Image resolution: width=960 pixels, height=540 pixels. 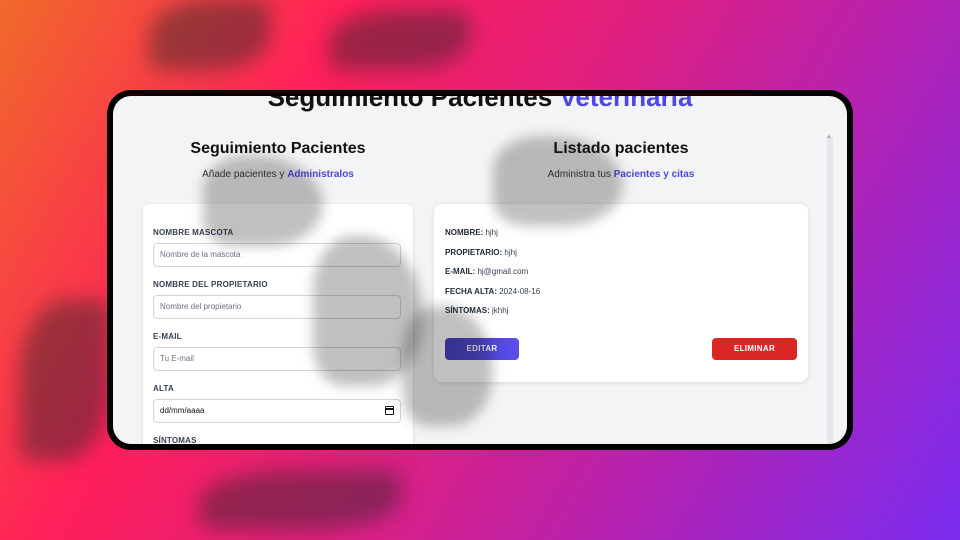 What do you see at coordinates (389, 410) in the screenshot?
I see `calendar-icon` at bounding box center [389, 410].